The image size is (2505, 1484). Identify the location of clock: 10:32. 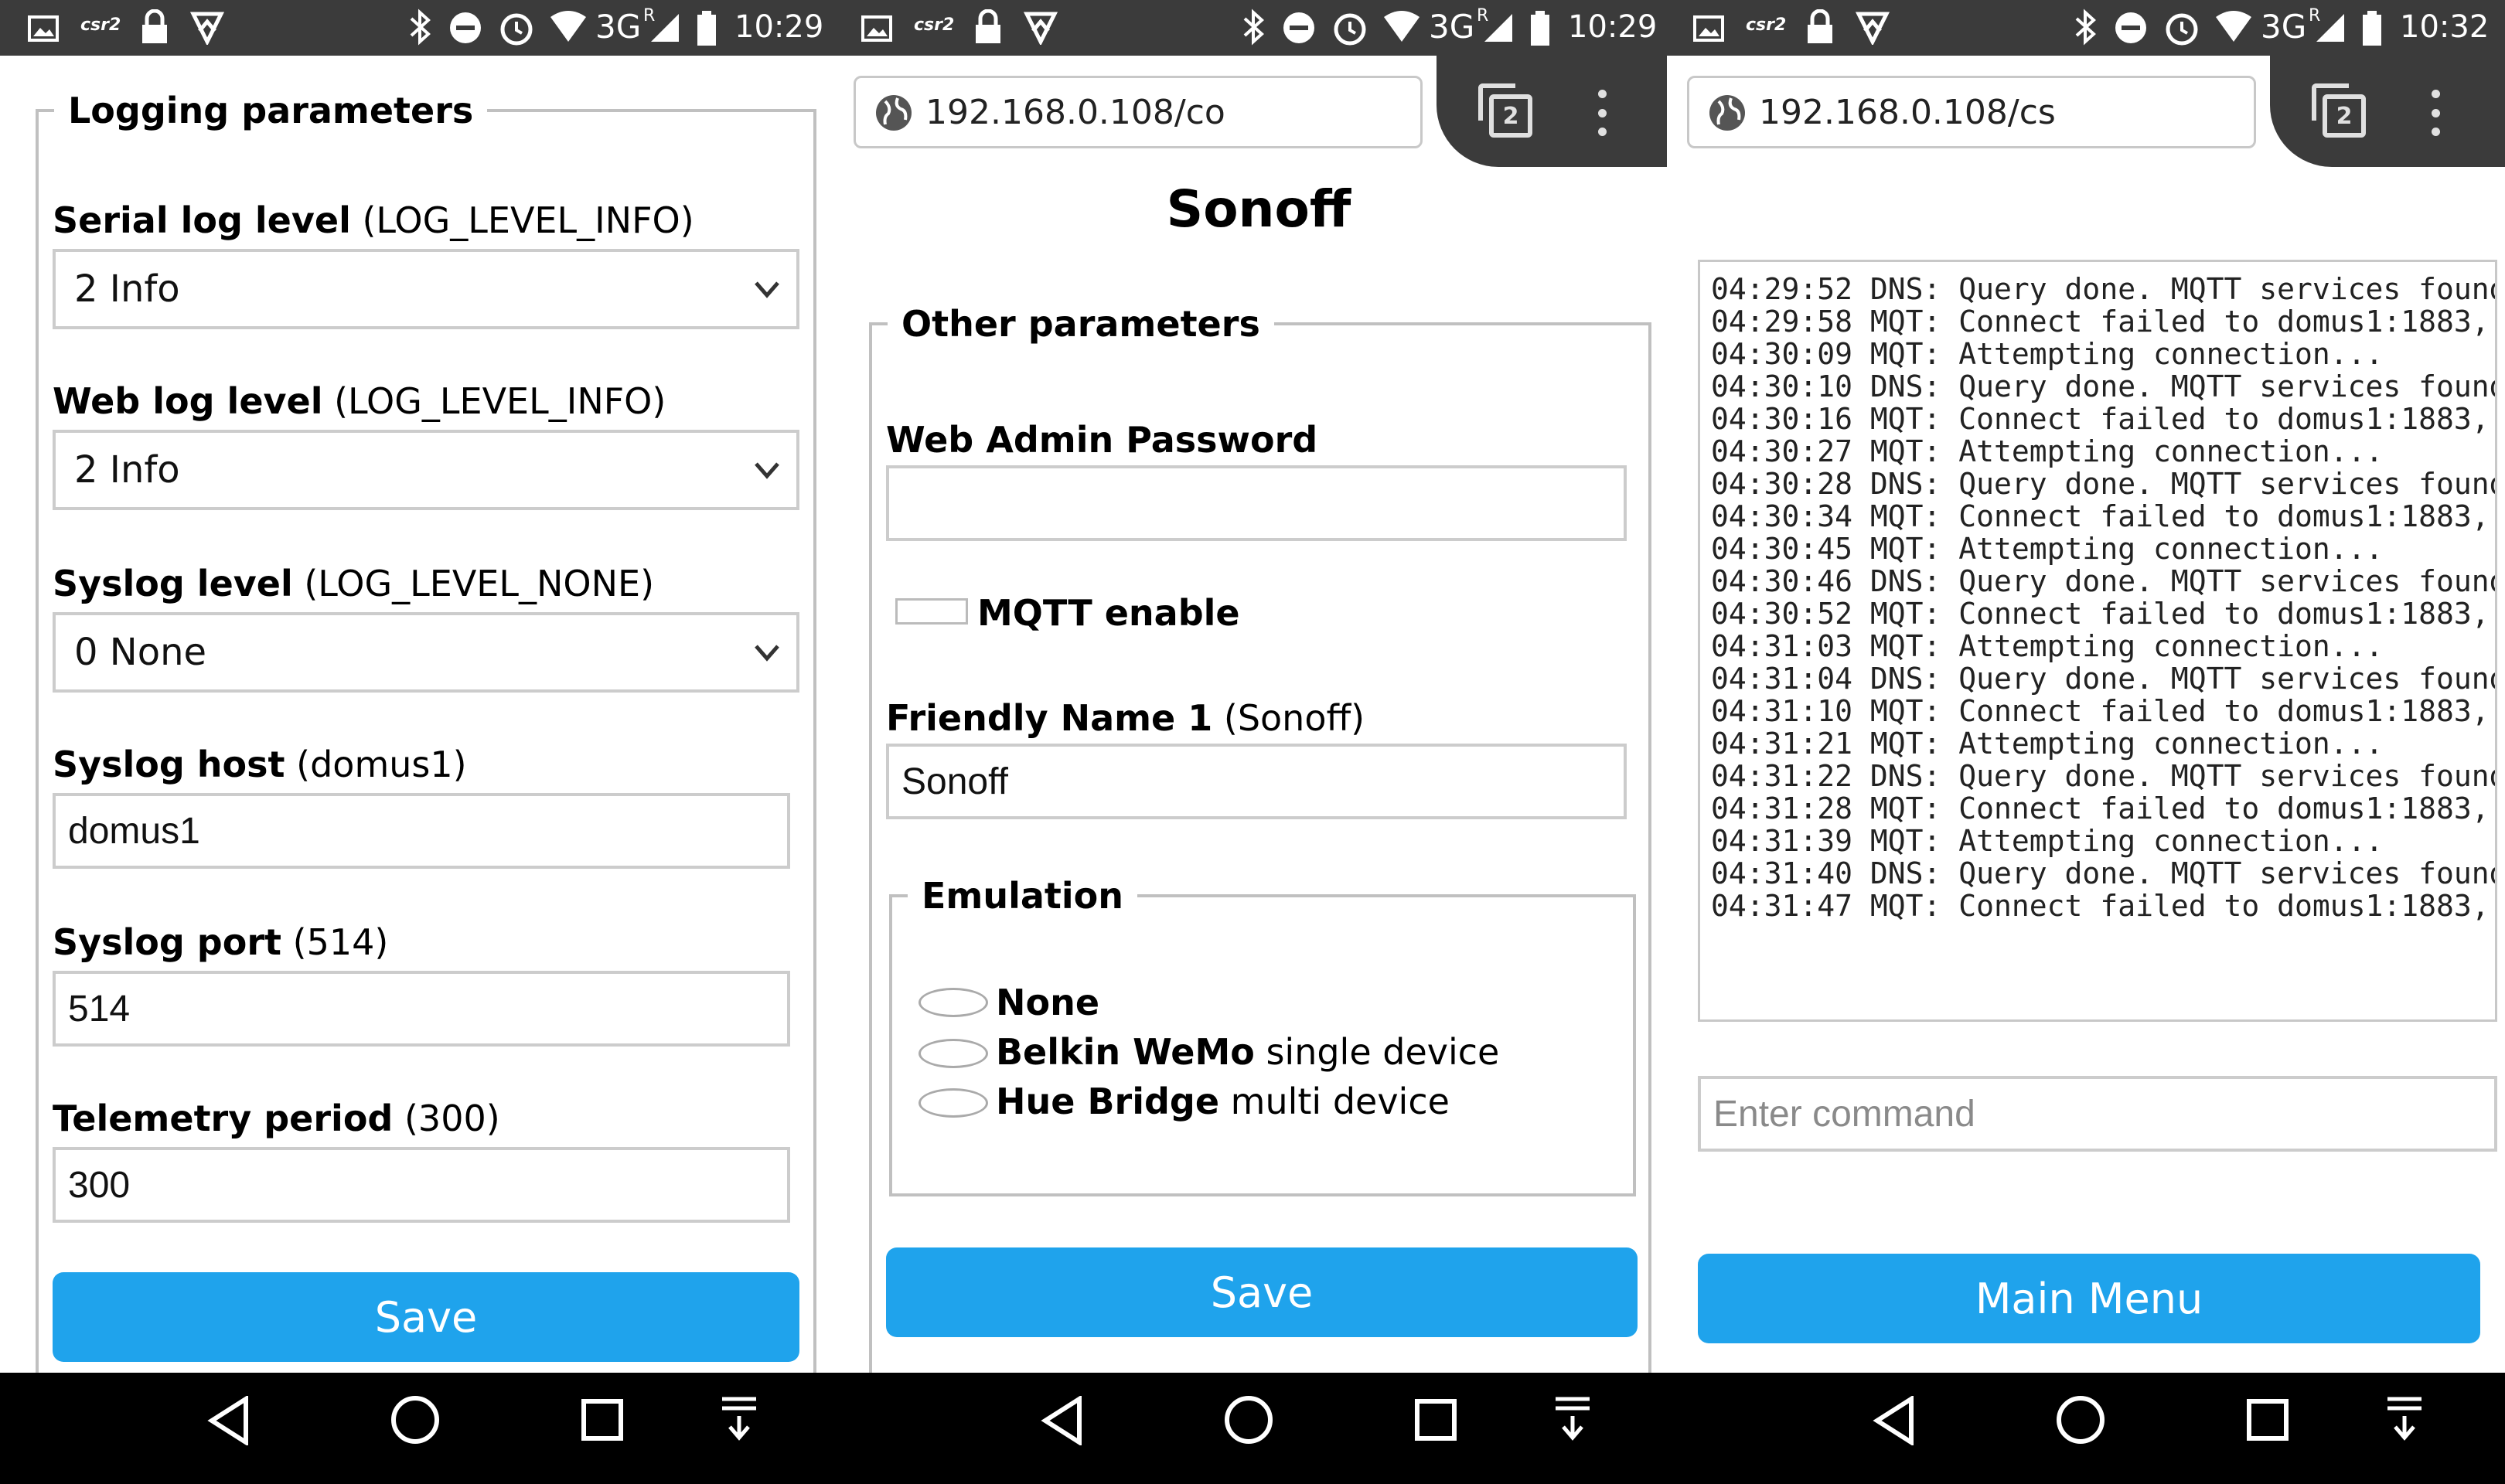
(2445, 27).